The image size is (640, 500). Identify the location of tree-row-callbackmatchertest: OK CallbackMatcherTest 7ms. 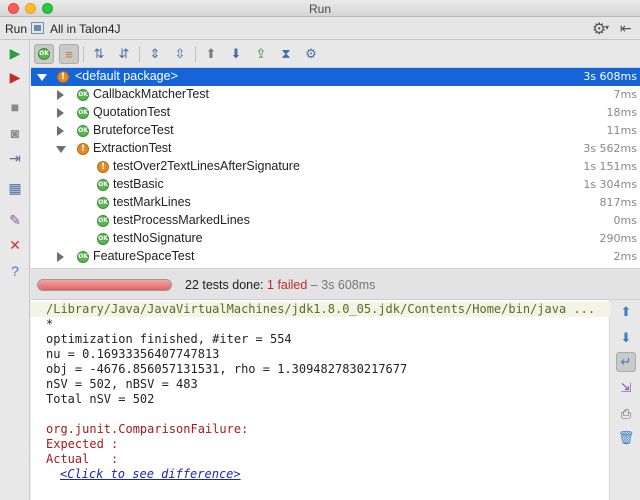
(335, 95).